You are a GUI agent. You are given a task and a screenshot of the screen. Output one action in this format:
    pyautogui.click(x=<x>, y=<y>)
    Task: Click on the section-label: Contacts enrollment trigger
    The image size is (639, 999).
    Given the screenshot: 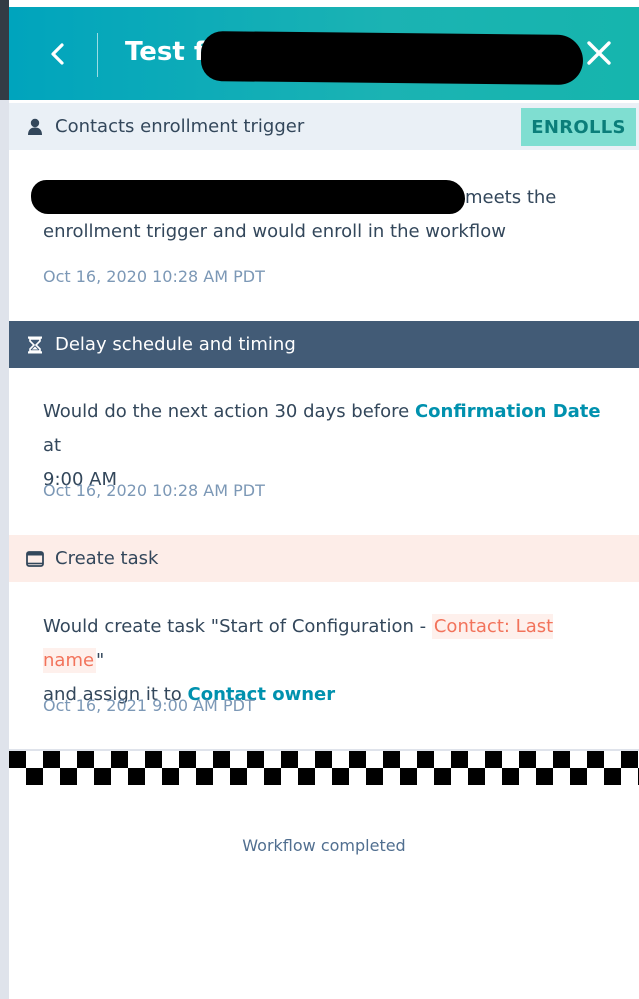 What is the action you would take?
    pyautogui.click(x=180, y=126)
    